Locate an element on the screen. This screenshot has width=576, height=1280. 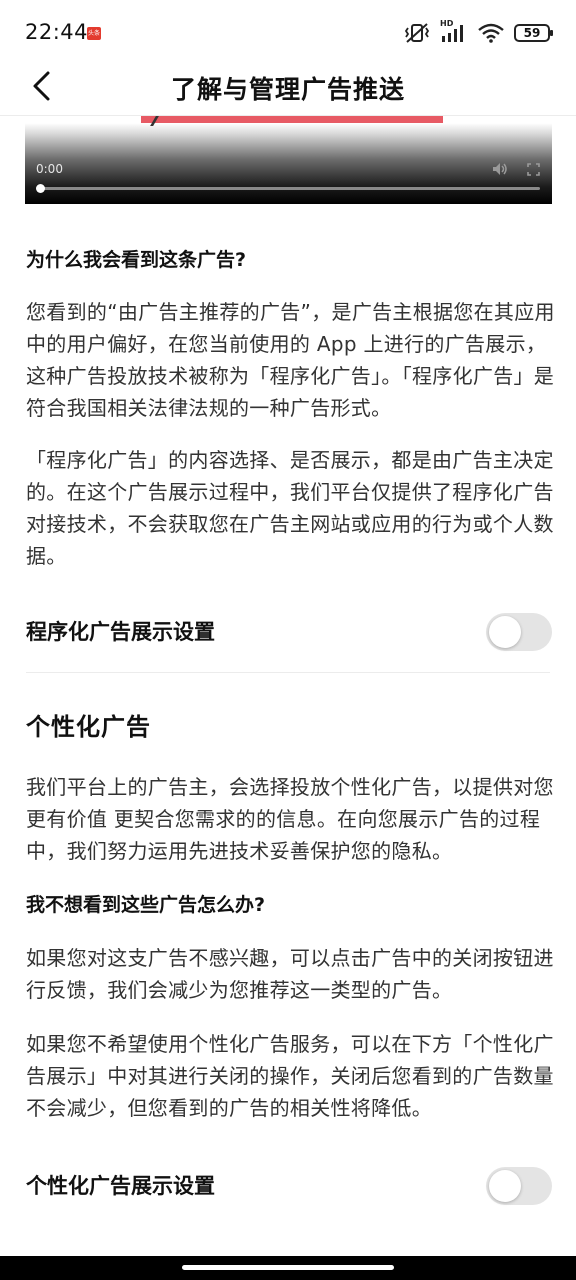
section-divider is located at coordinates (288, 672).